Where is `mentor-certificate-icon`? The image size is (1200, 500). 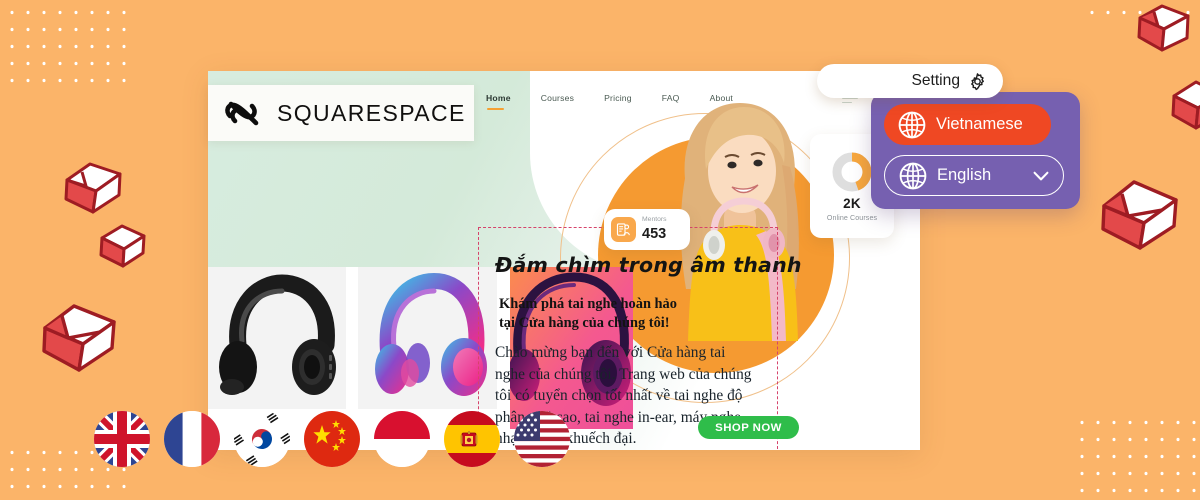
mentor-certificate-icon is located at coordinates (623, 229).